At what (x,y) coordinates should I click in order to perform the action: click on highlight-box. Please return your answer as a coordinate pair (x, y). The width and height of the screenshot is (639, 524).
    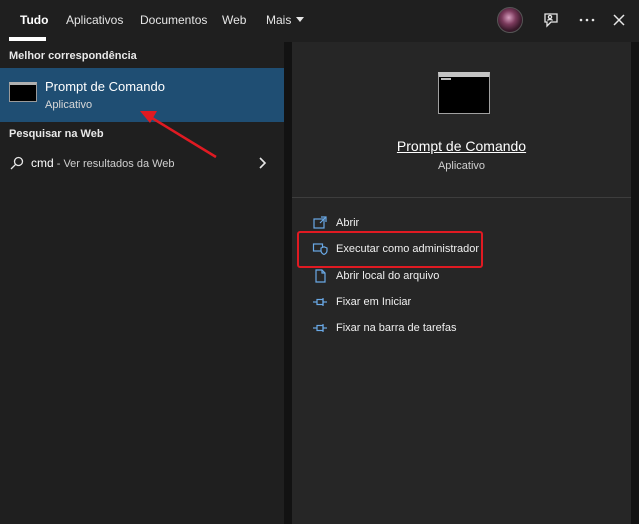
    Looking at the image, I should click on (390, 249).